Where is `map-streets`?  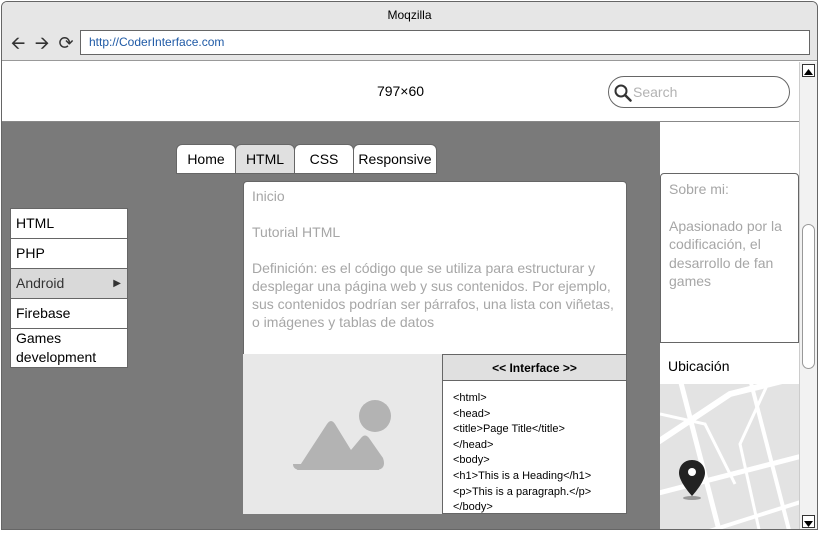 map-streets is located at coordinates (729, 456).